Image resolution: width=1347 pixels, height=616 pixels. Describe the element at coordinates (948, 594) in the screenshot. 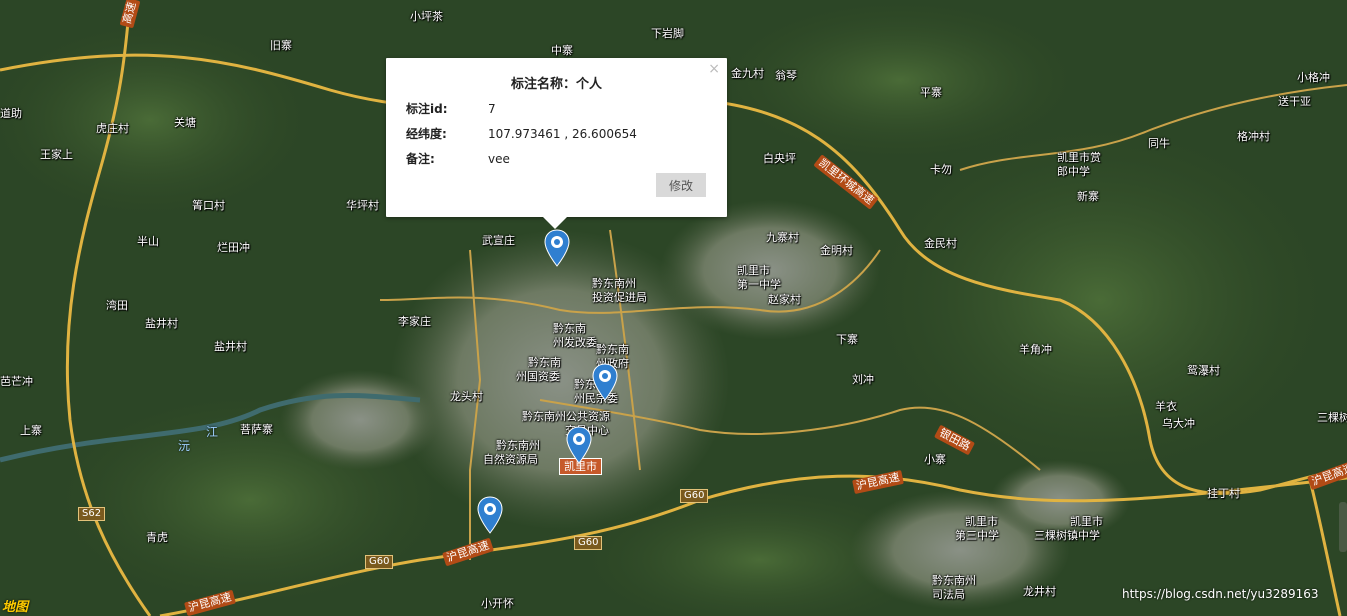

I see `place-label: 司法局` at that location.